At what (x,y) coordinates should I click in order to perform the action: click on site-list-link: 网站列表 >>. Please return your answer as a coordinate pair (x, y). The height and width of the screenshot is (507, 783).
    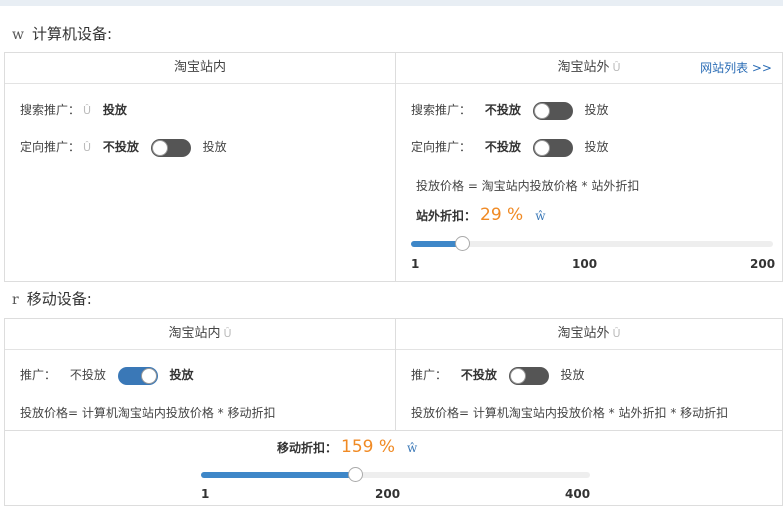
    Looking at the image, I should click on (736, 68).